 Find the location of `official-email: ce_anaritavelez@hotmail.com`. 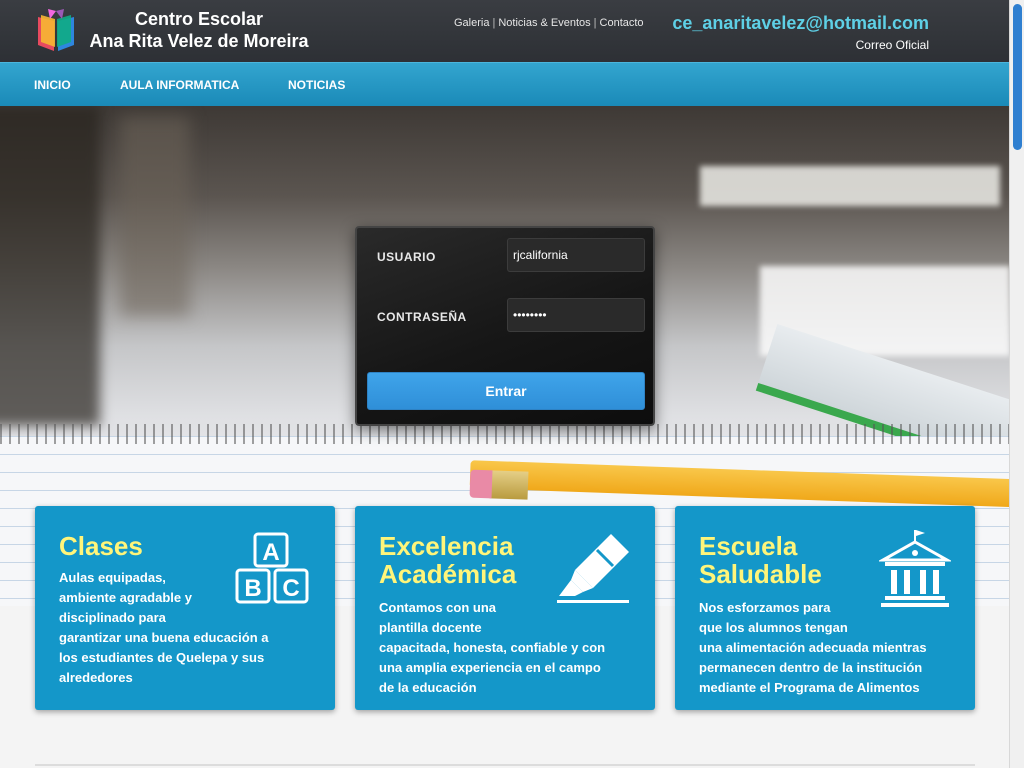

official-email: ce_anaritavelez@hotmail.com is located at coordinates (800, 23).